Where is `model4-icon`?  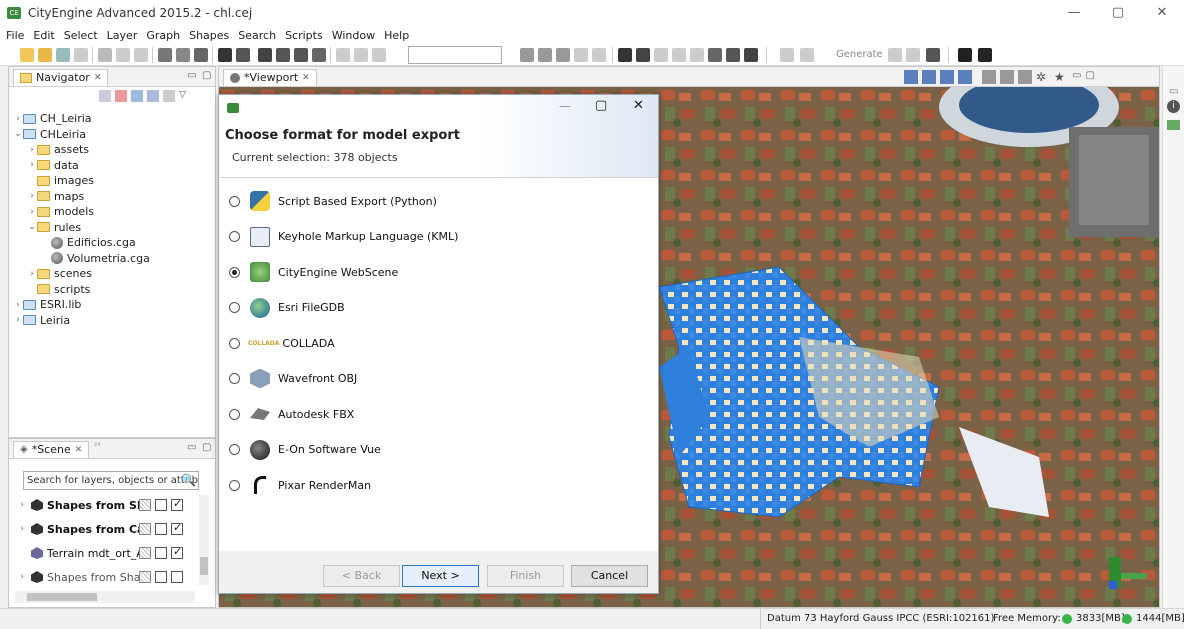
model4-icon is located at coordinates (679, 55).